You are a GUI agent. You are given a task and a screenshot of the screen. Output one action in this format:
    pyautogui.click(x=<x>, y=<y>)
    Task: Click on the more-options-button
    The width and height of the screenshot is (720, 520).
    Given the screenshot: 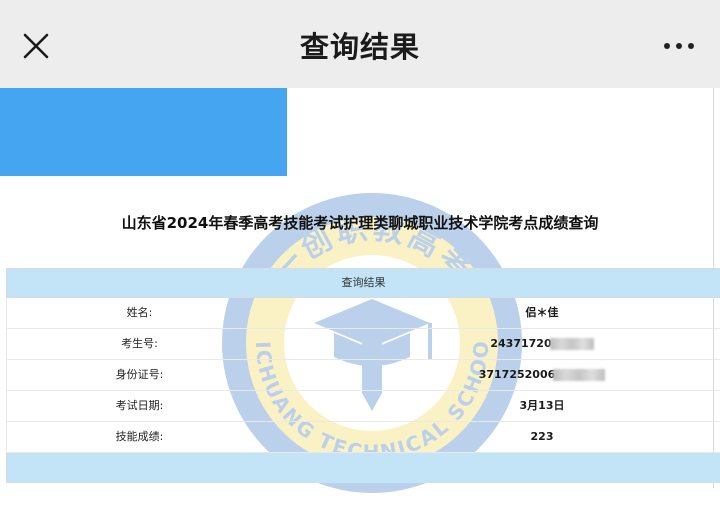 What is the action you would take?
    pyautogui.click(x=679, y=46)
    